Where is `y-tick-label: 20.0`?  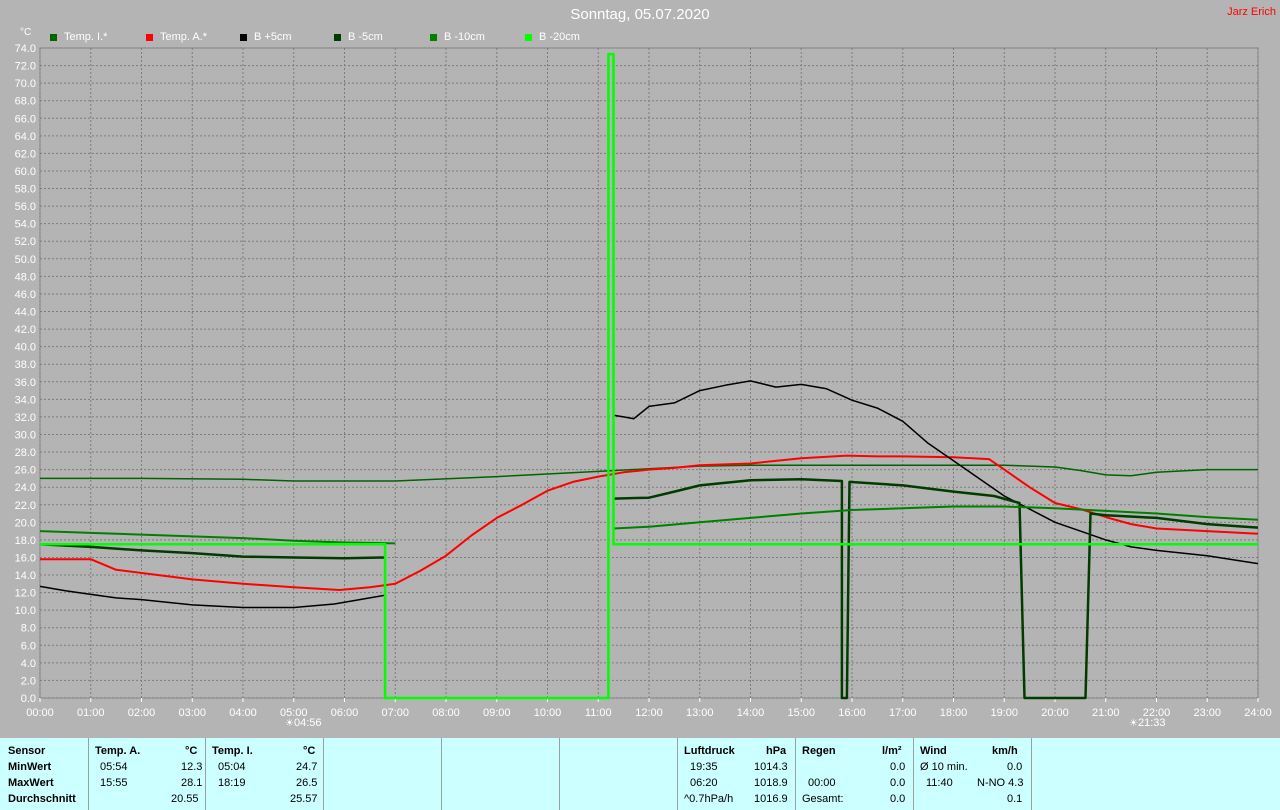 y-tick-label: 20.0 is located at coordinates (25, 523).